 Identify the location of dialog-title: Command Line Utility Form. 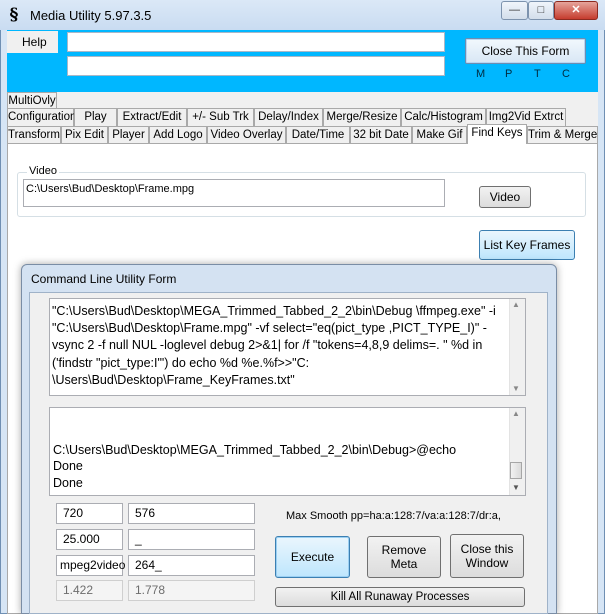
(104, 279).